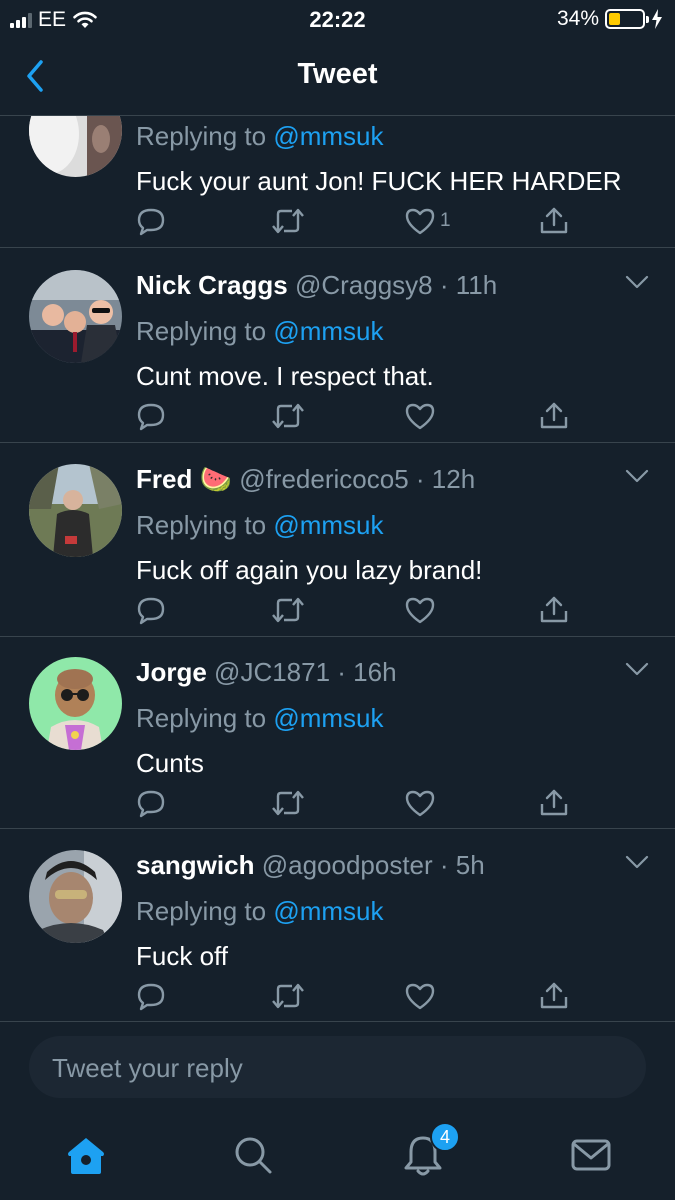 The height and width of the screenshot is (1200, 675). Describe the element at coordinates (657, 19) in the screenshot. I see `charging-bolt-icon` at that location.